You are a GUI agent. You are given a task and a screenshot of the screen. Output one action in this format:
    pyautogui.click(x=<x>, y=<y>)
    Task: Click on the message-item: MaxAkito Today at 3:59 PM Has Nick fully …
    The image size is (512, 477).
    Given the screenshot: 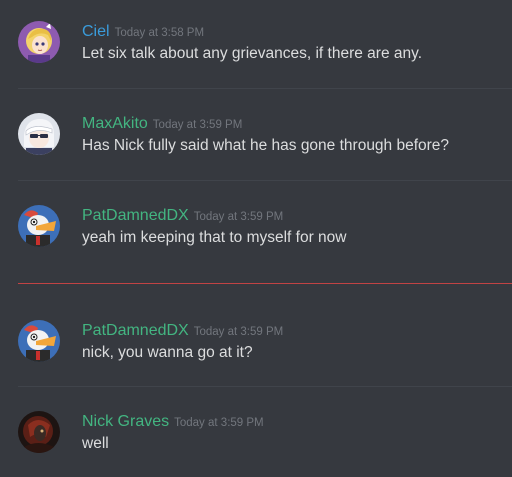 What is the action you would take?
    pyautogui.click(x=256, y=139)
    